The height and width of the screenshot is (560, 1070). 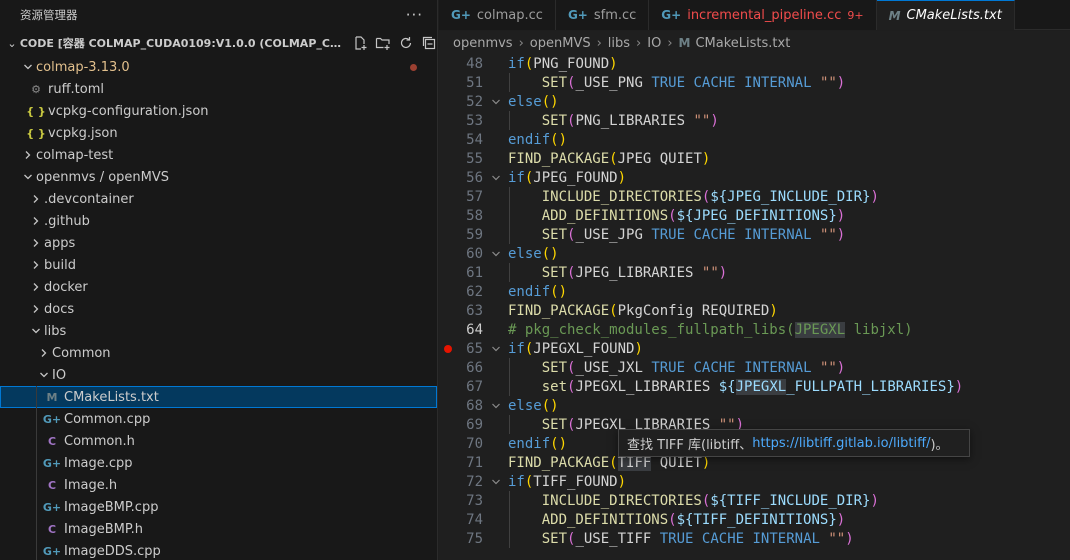 What do you see at coordinates (218, 89) in the screenshot?
I see `tree-file: ⚙ ruff.toml` at bounding box center [218, 89].